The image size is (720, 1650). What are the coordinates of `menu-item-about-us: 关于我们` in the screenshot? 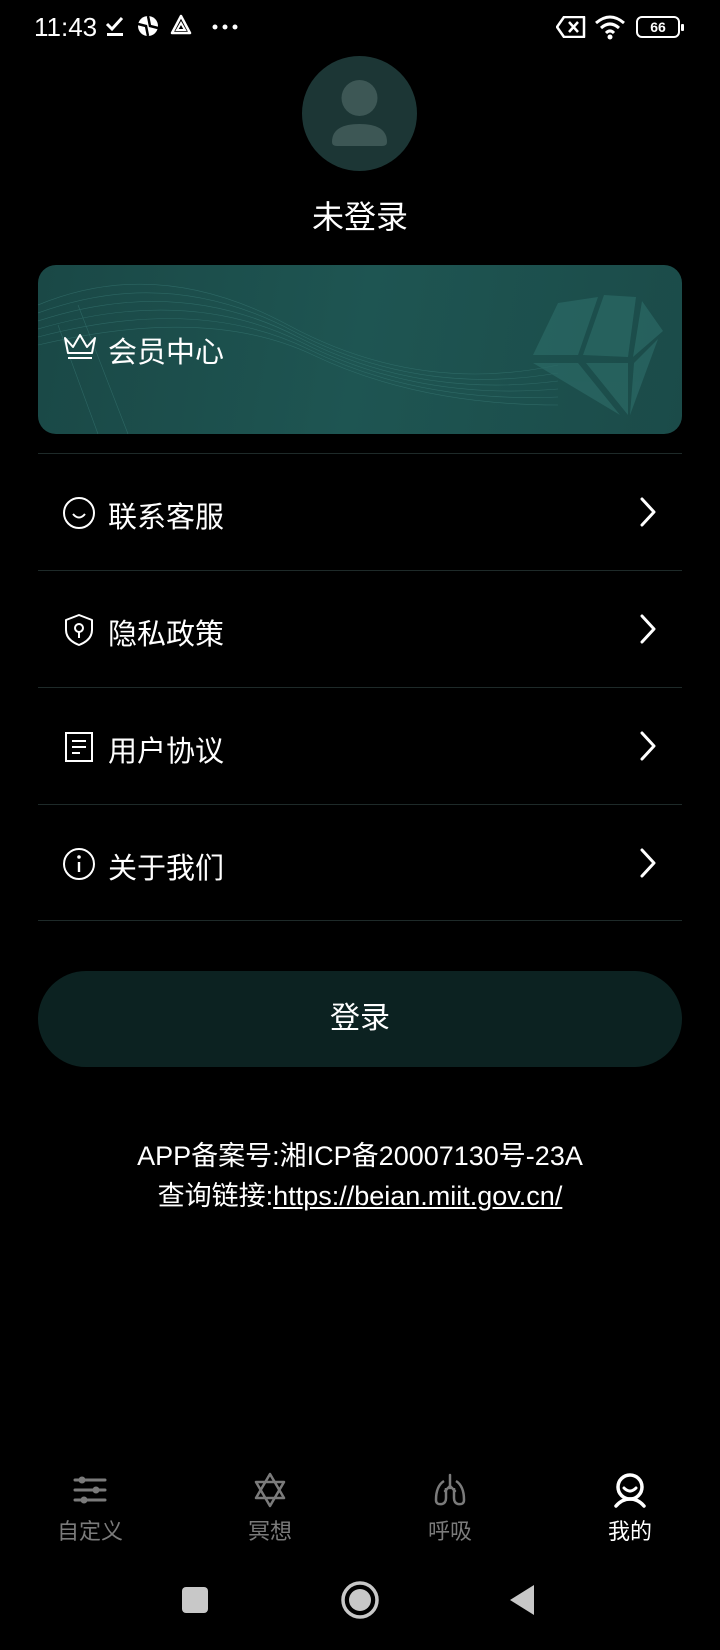 It's located at (360, 862).